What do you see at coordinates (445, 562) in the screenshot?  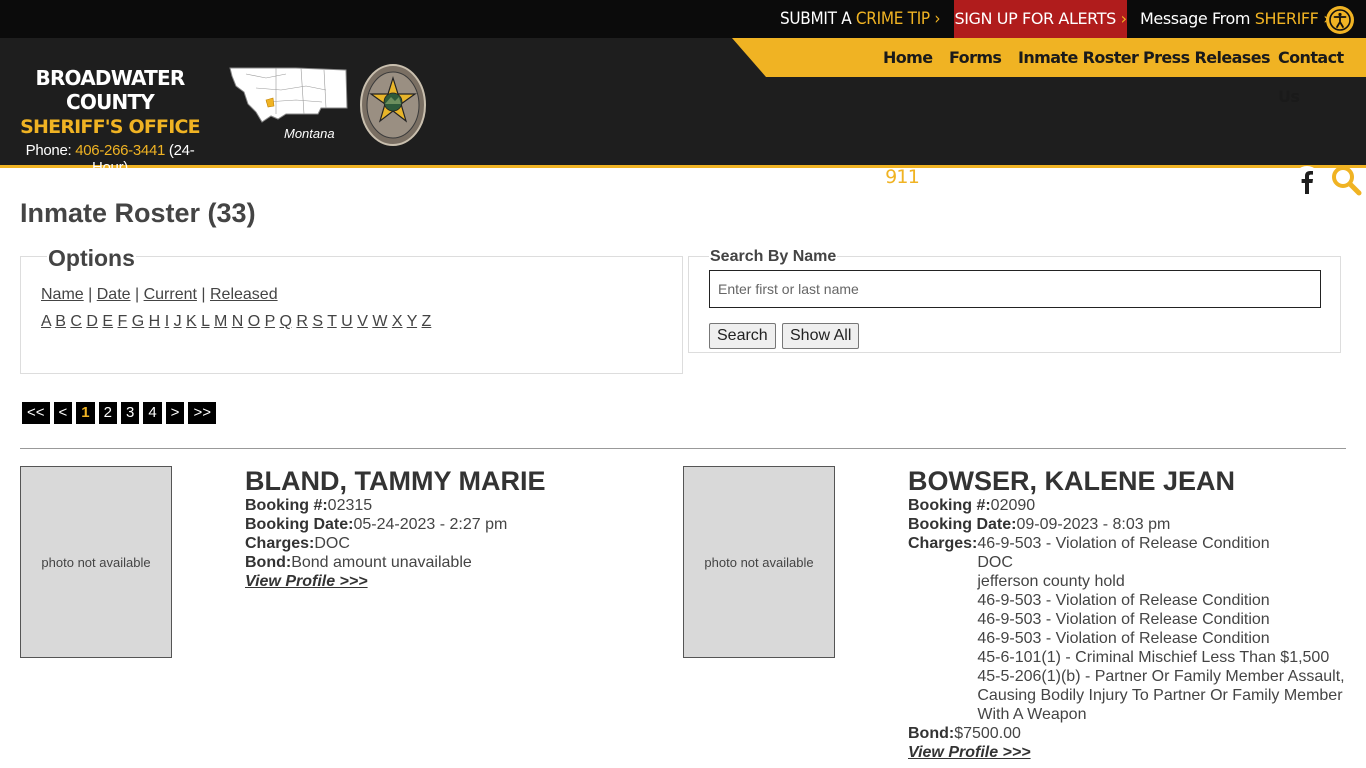 I see `bond-row: Bond:Bond amount unavailable` at bounding box center [445, 562].